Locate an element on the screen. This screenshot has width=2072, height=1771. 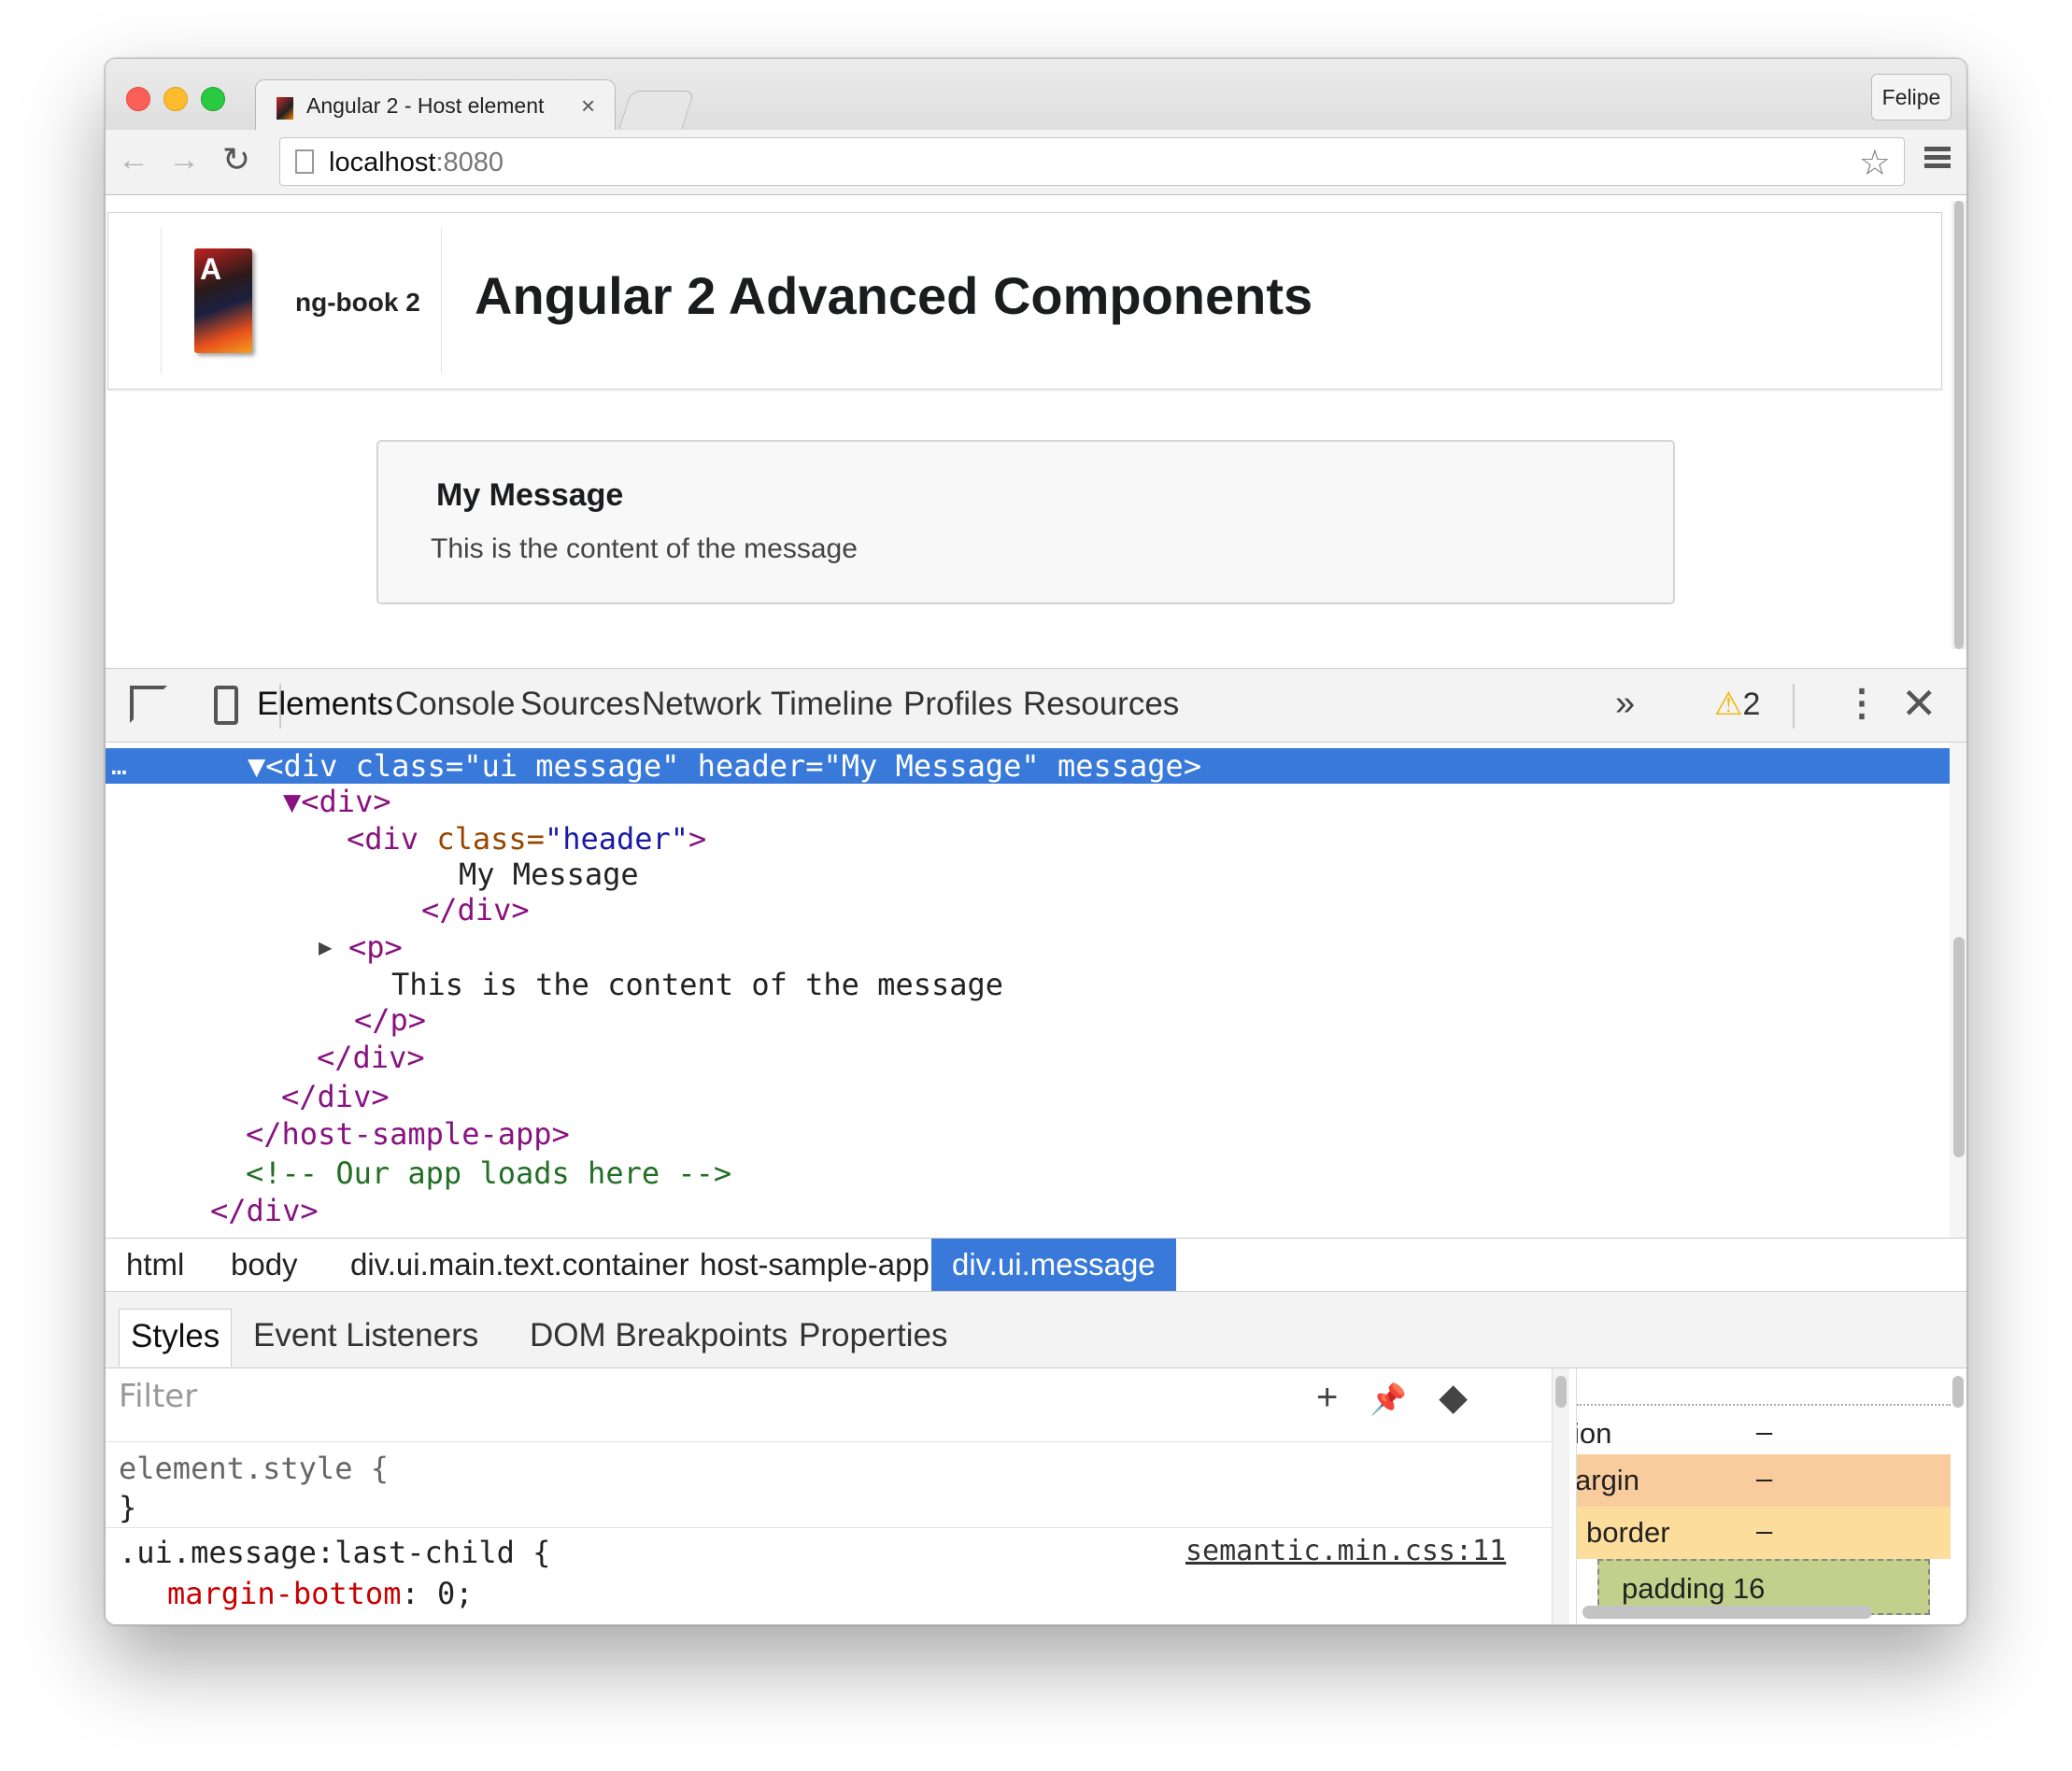
tab-resources: Resources is located at coordinates (1101, 704).